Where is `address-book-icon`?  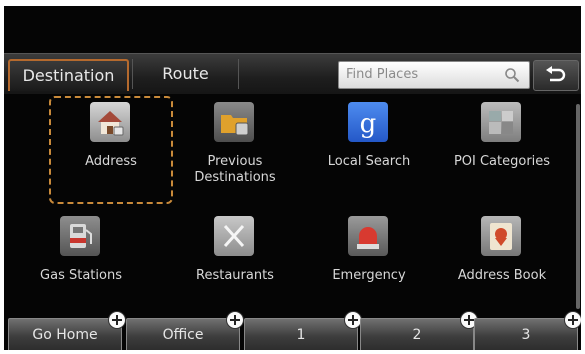 address-book-icon is located at coordinates (501, 236).